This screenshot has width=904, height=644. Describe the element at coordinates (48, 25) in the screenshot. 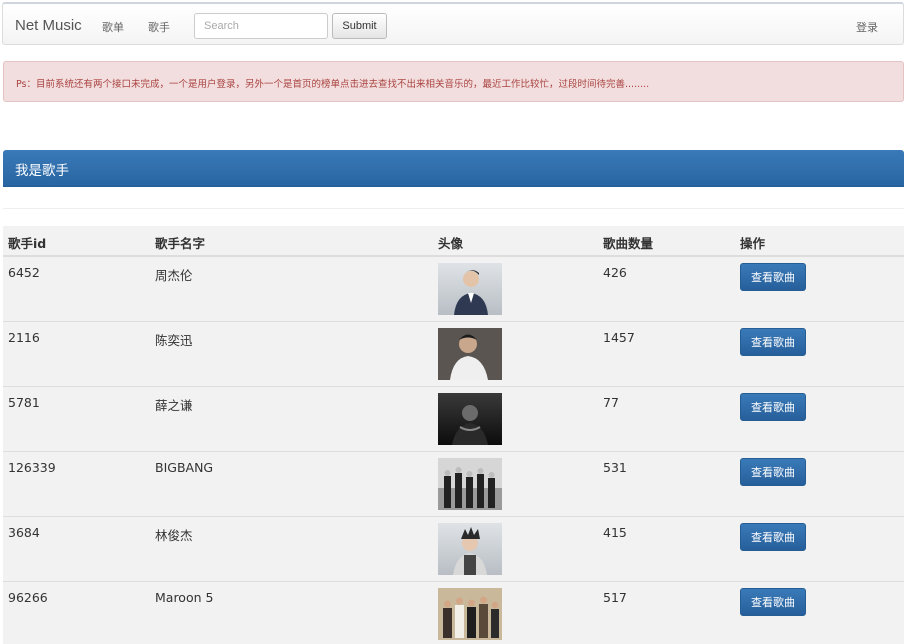

I see `brand-logo: Net Music` at that location.